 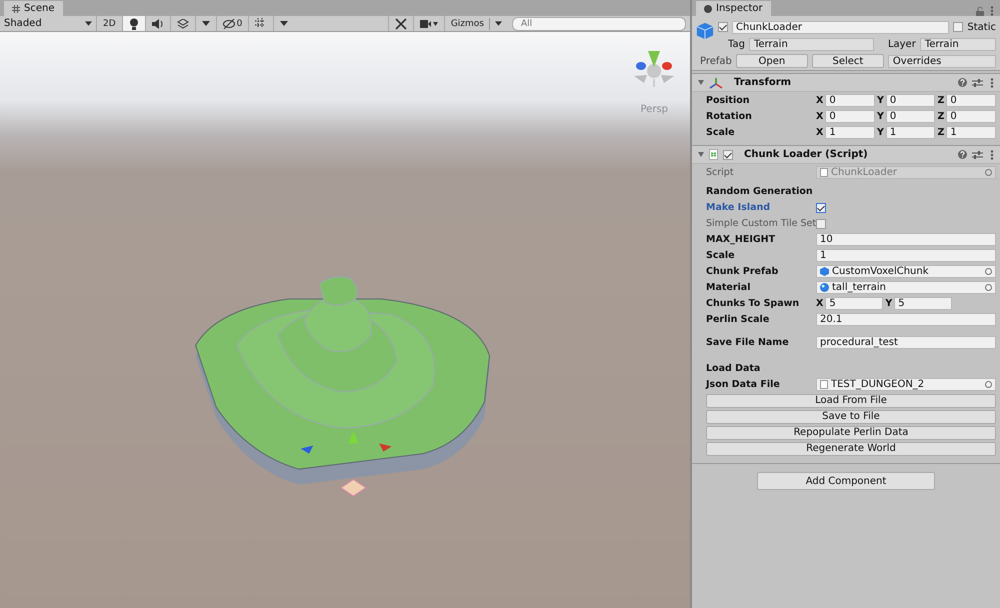 What do you see at coordinates (739, 207) in the screenshot?
I see `property-label: Make Island` at bounding box center [739, 207].